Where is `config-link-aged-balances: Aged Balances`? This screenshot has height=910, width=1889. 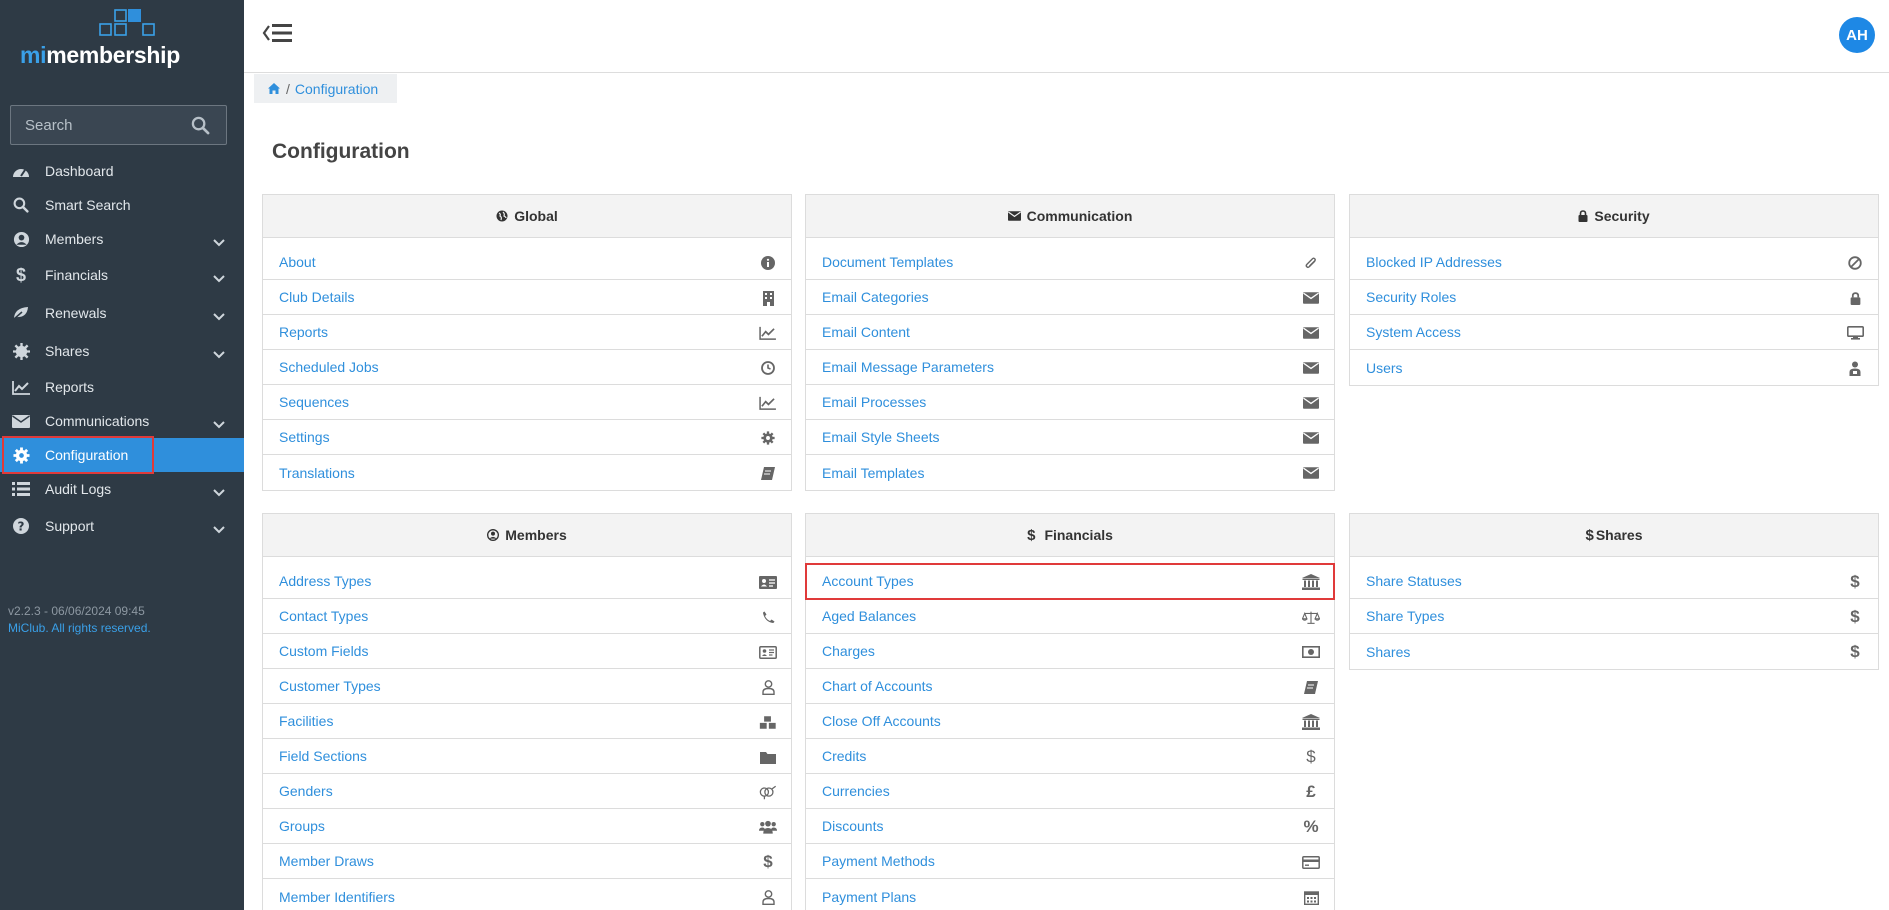 config-link-aged-balances: Aged Balances is located at coordinates (1070, 616).